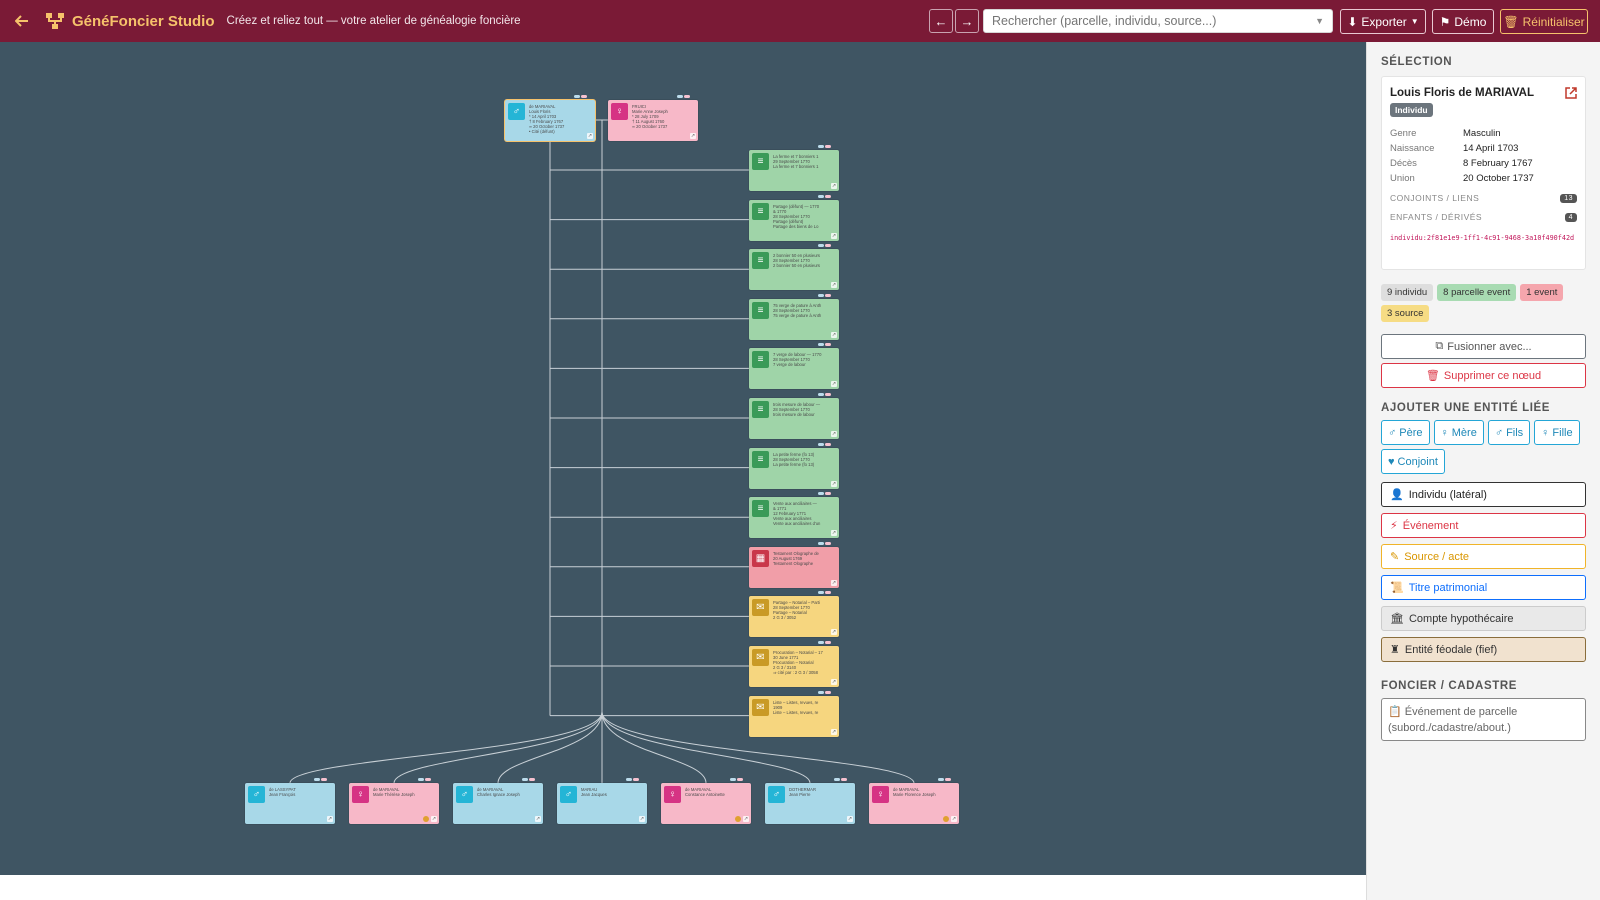  Describe the element at coordinates (1461, 618) in the screenshot. I see `compte-label: Compte hypothécaire` at that location.